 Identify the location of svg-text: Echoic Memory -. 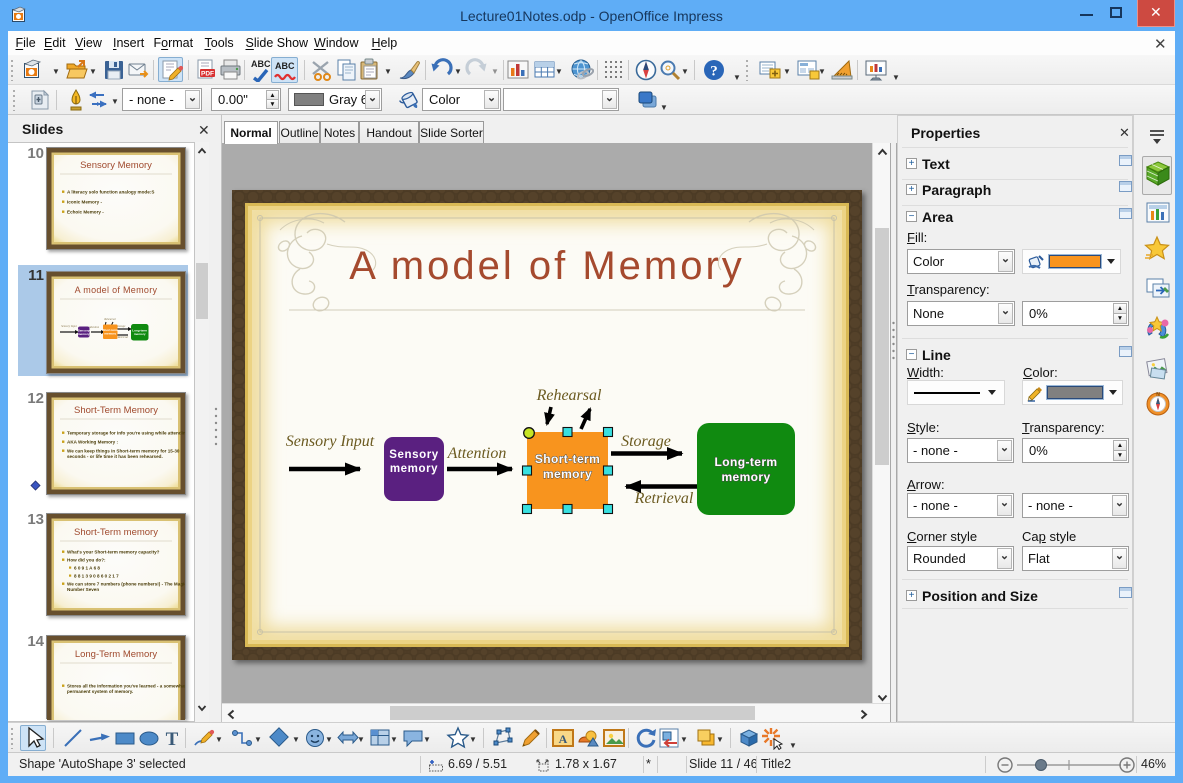
(85, 212).